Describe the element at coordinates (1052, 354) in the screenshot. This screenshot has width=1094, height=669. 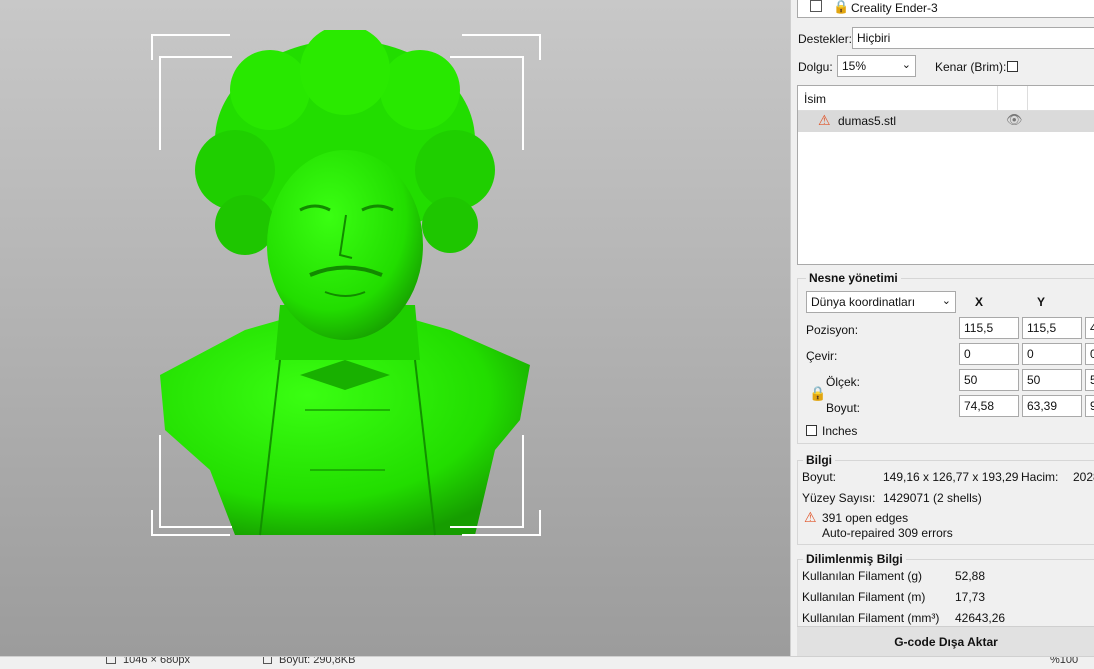
I see `rotation-y-input: 0` at that location.